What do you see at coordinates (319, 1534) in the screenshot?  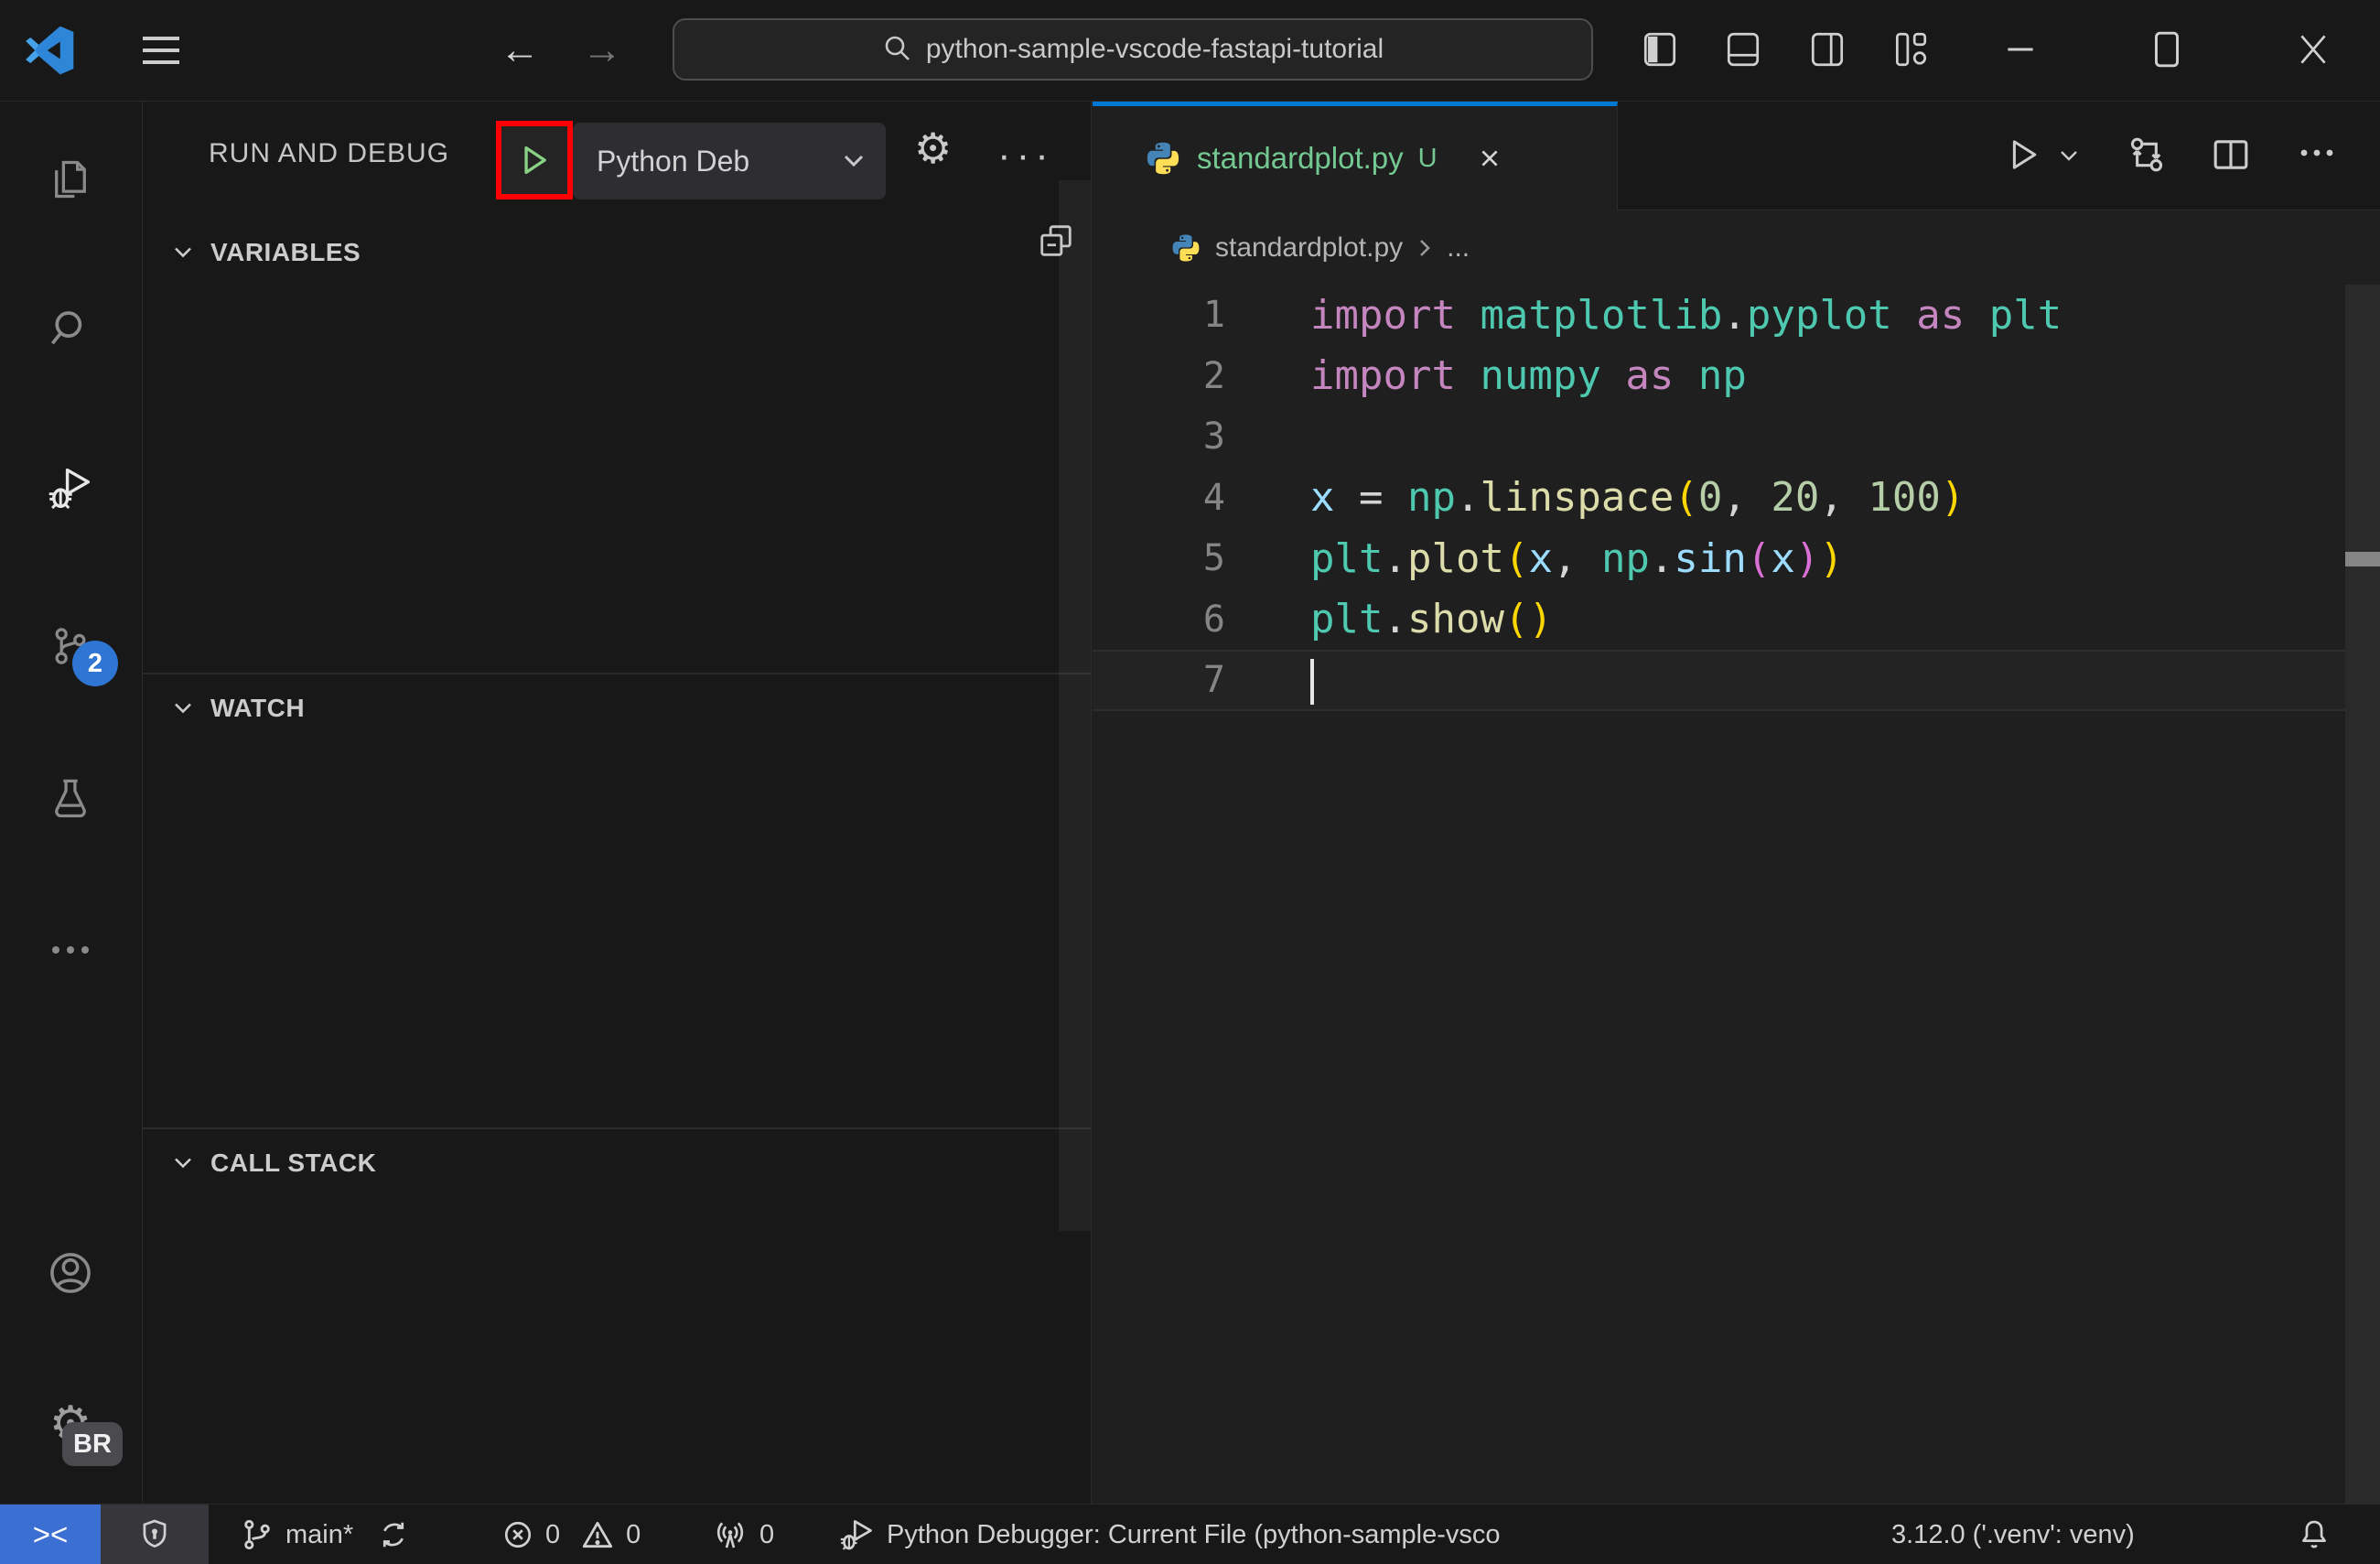 I see `branch-name: main*` at bounding box center [319, 1534].